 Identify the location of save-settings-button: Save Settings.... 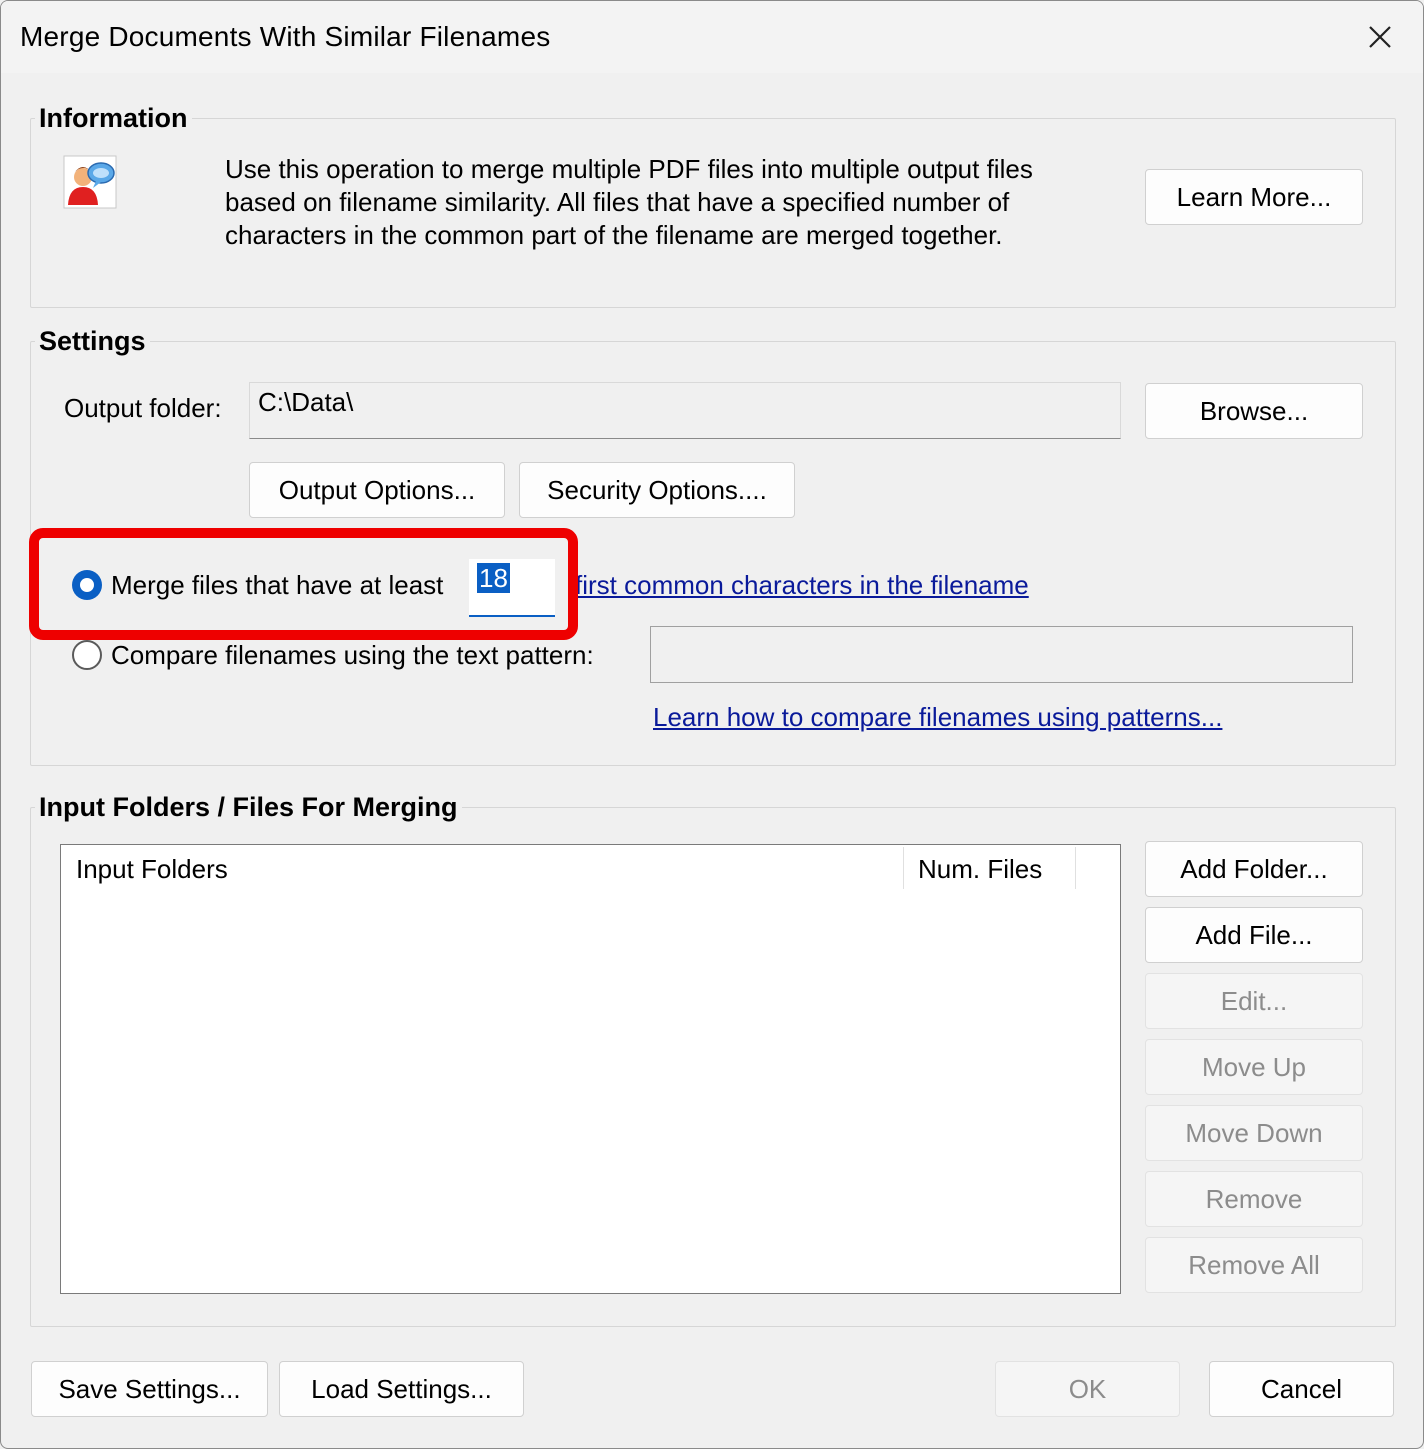
(149, 1389).